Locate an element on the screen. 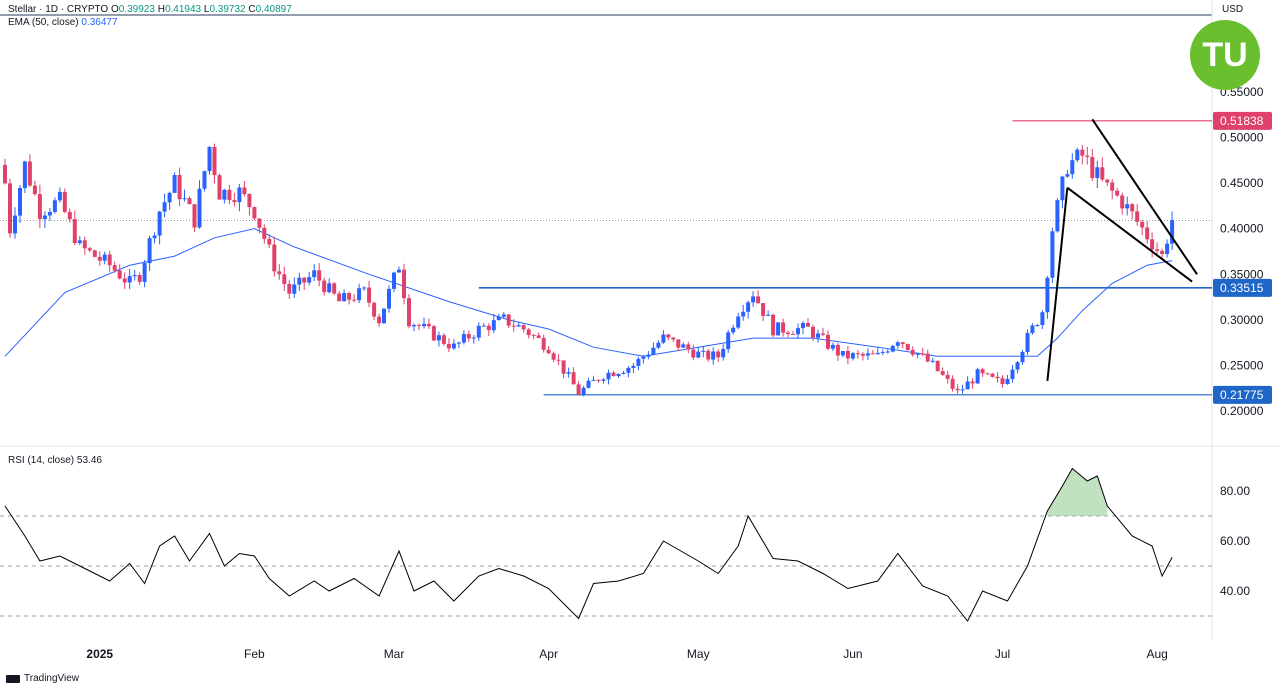 The width and height of the screenshot is (1280, 696). date-tick-label: May is located at coordinates (698, 654).